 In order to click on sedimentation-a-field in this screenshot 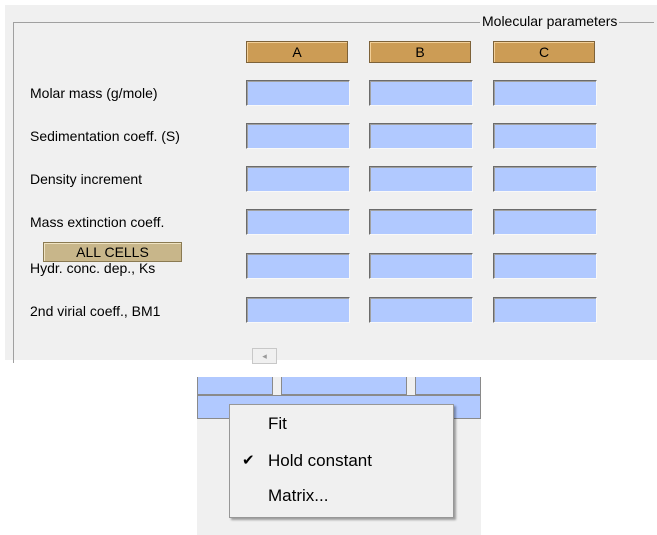, I will do `click(298, 136)`.